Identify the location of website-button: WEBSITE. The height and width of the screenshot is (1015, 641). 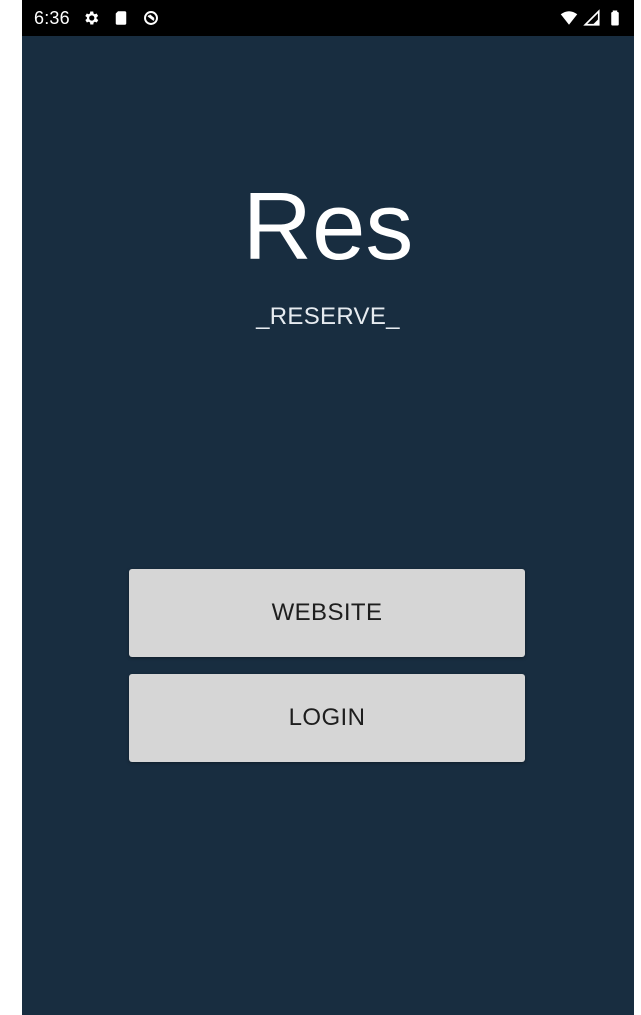
(327, 613).